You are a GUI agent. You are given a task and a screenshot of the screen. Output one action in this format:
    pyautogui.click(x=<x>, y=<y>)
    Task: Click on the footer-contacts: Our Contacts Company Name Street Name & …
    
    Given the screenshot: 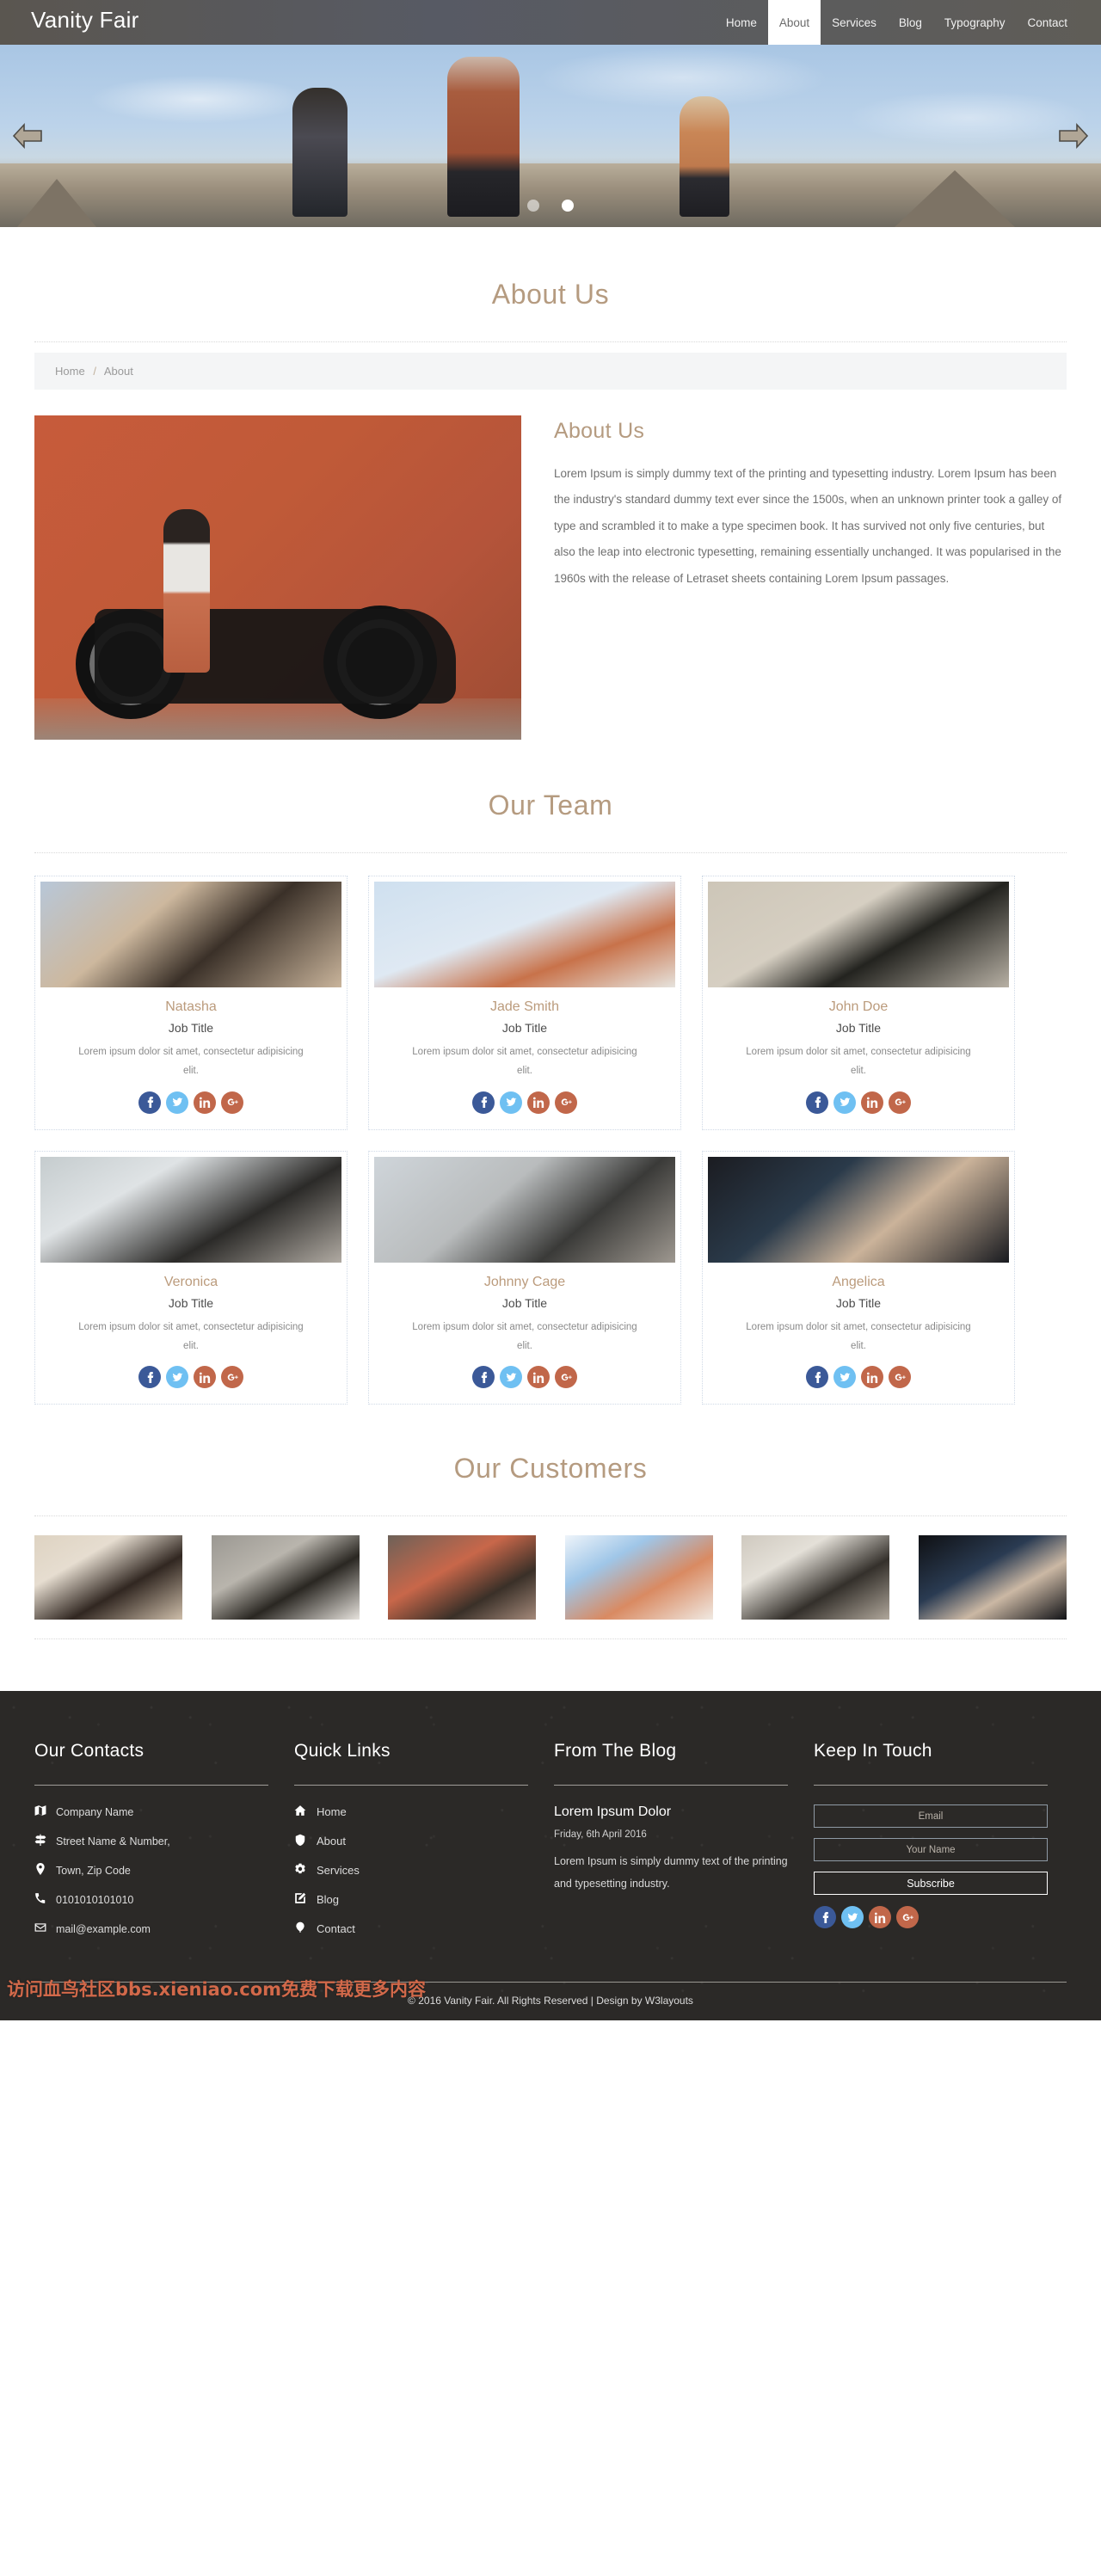 What is the action you would take?
    pyautogui.click(x=151, y=1846)
    